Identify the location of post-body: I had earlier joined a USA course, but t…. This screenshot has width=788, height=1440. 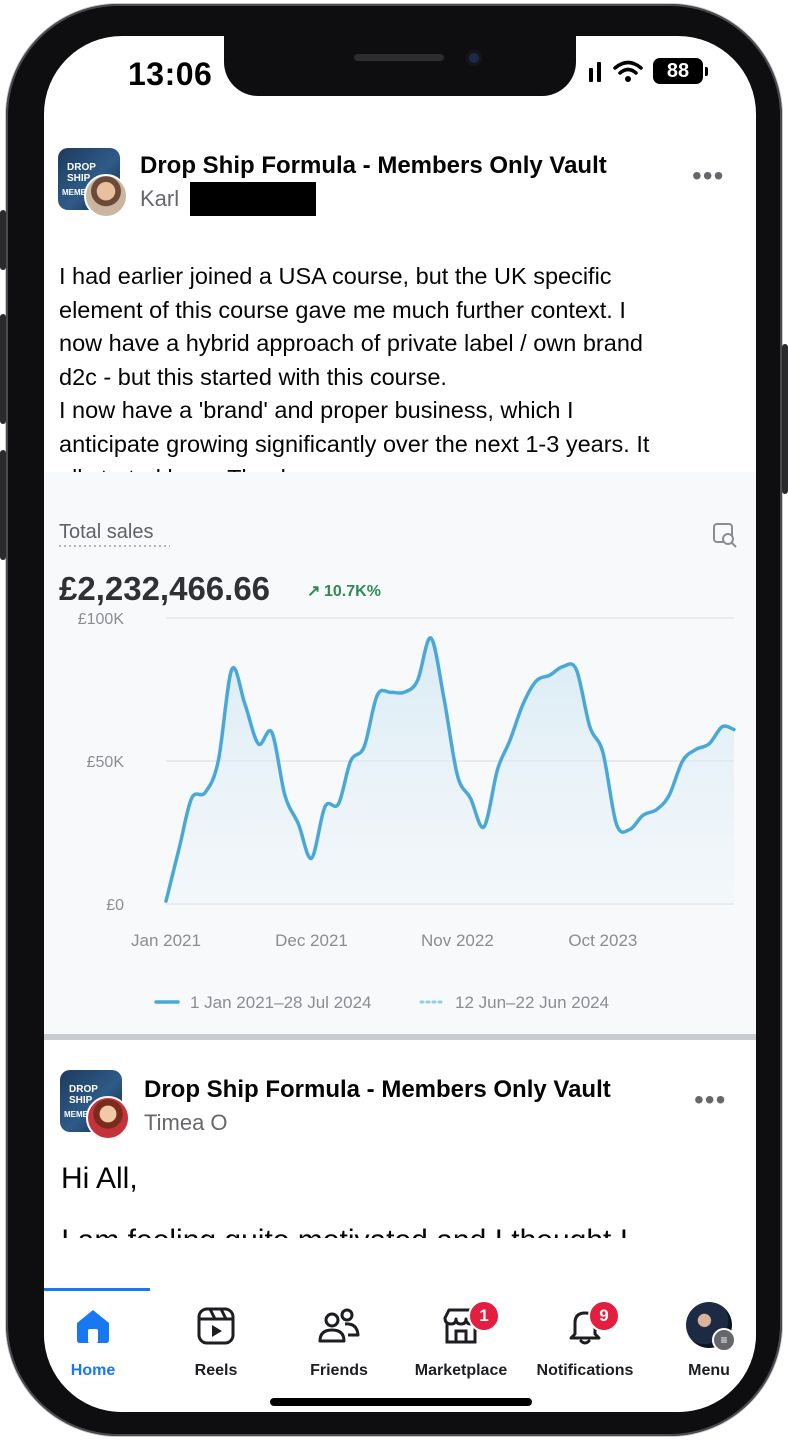
(354, 377).